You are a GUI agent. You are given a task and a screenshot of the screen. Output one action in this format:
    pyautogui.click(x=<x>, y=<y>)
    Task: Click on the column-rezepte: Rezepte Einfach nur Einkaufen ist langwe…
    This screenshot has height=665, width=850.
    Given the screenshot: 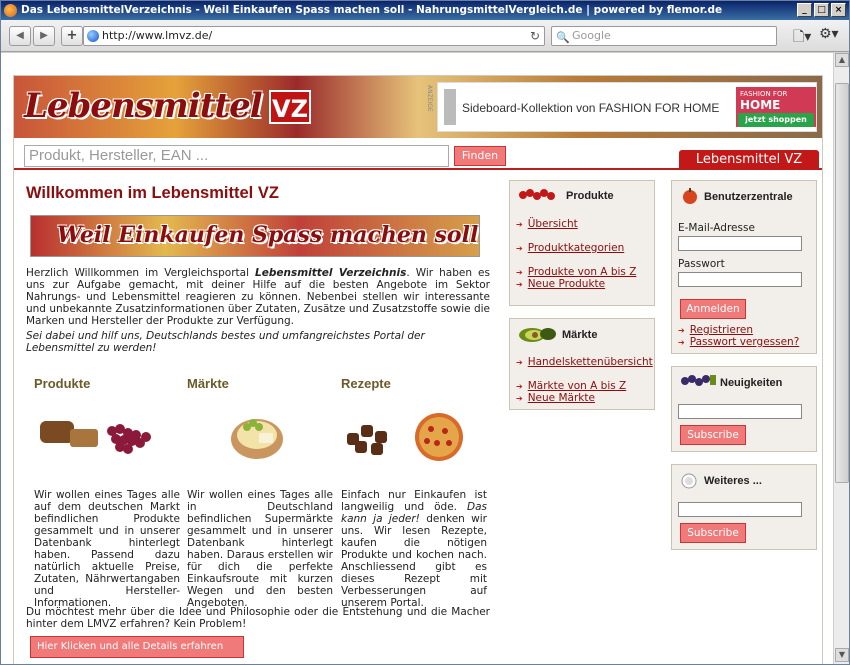 What is the action you would take?
    pyautogui.click(x=414, y=492)
    